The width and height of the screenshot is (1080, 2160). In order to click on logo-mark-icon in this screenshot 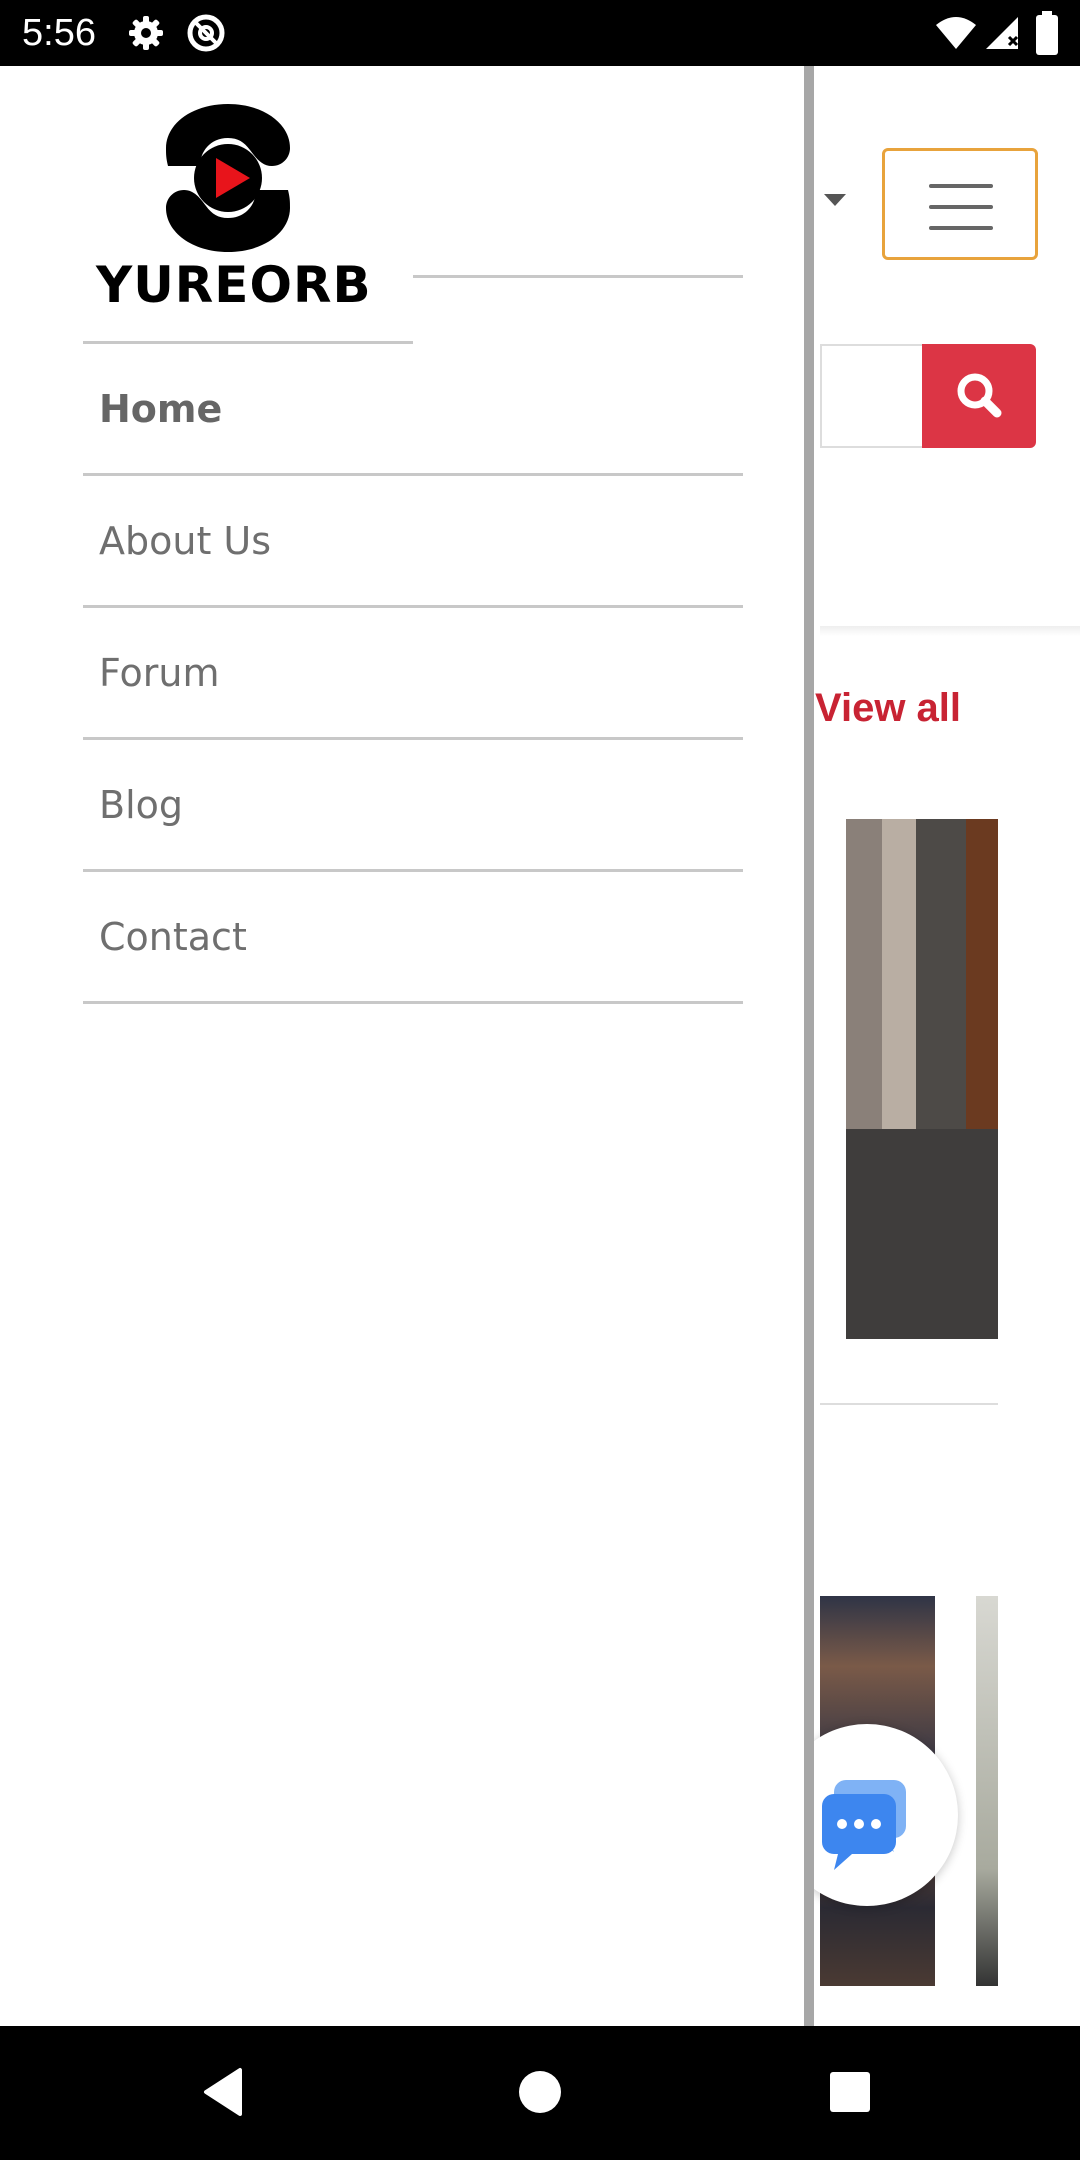, I will do `click(228, 178)`.